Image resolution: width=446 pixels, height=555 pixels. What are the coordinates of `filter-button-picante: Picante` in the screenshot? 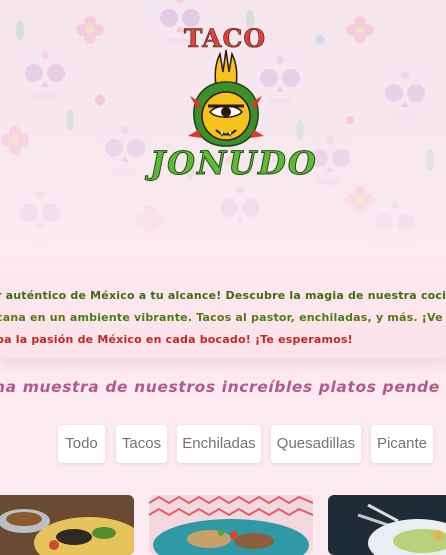 It's located at (402, 444).